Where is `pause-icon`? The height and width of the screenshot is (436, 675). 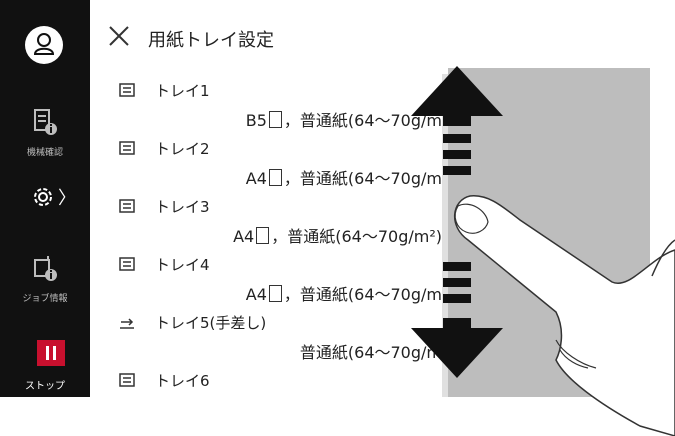
pause-icon is located at coordinates (47, 353).